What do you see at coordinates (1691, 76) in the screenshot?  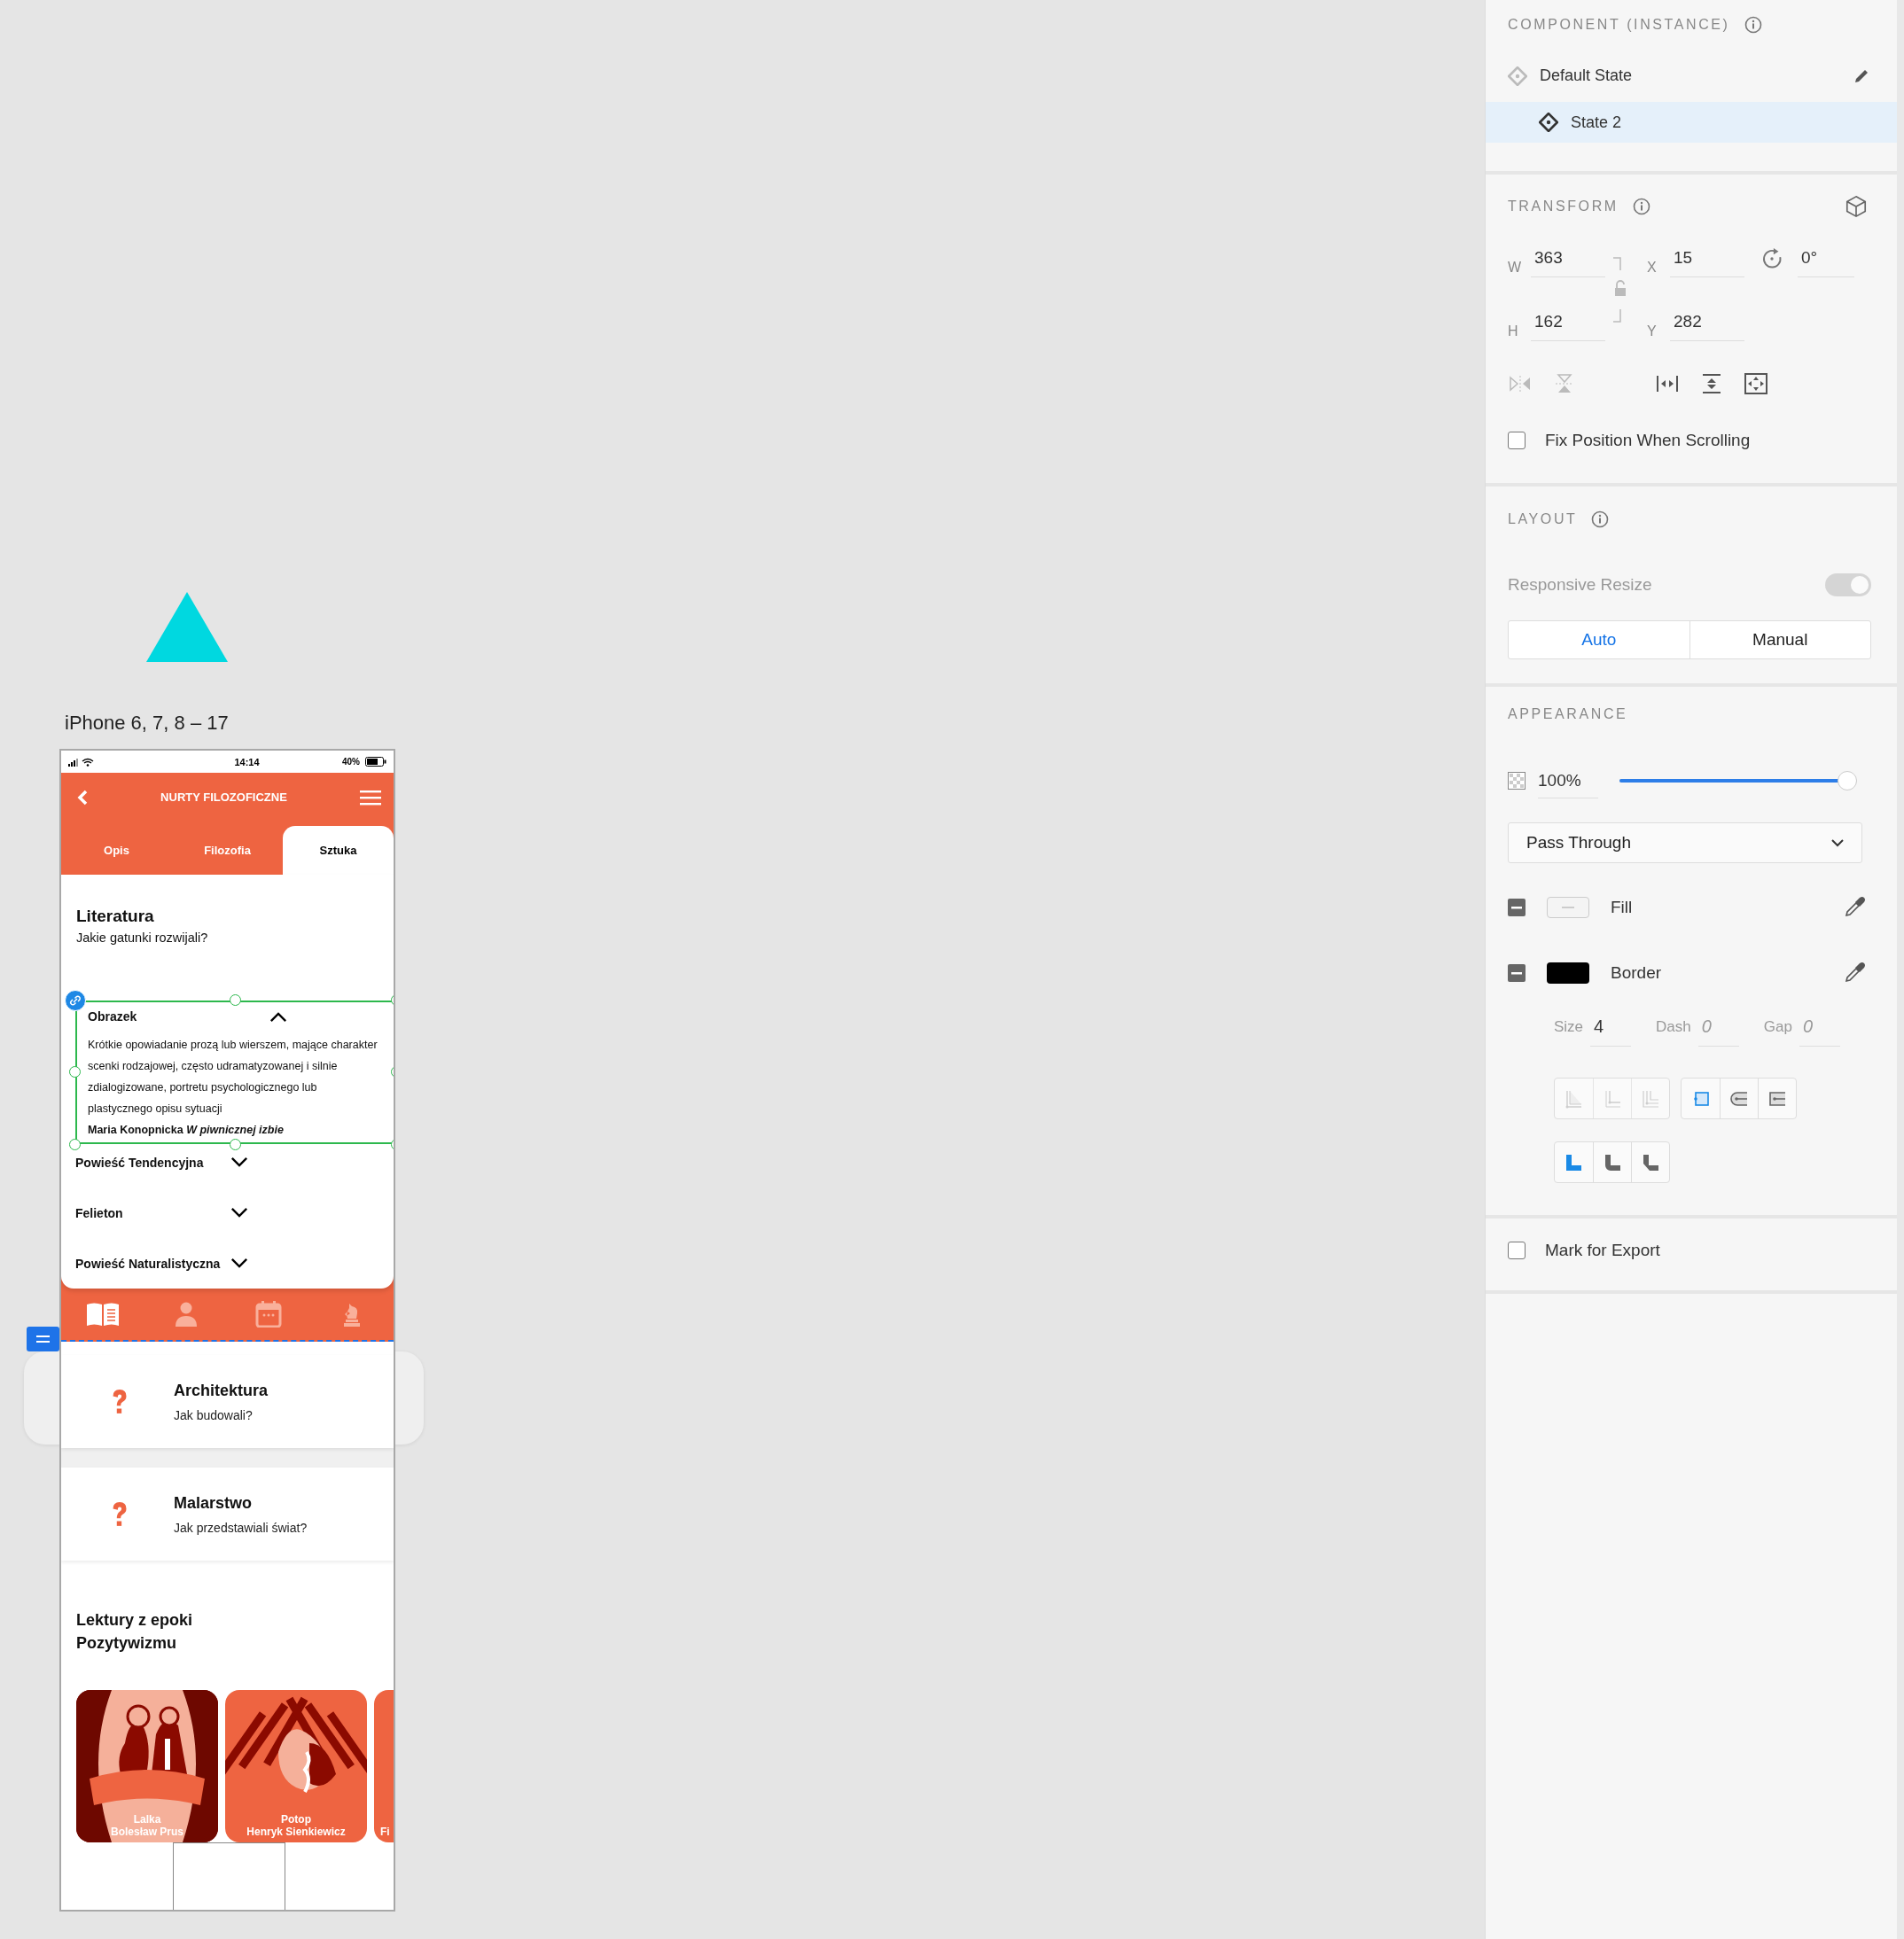 I see `state-item: Default State` at bounding box center [1691, 76].